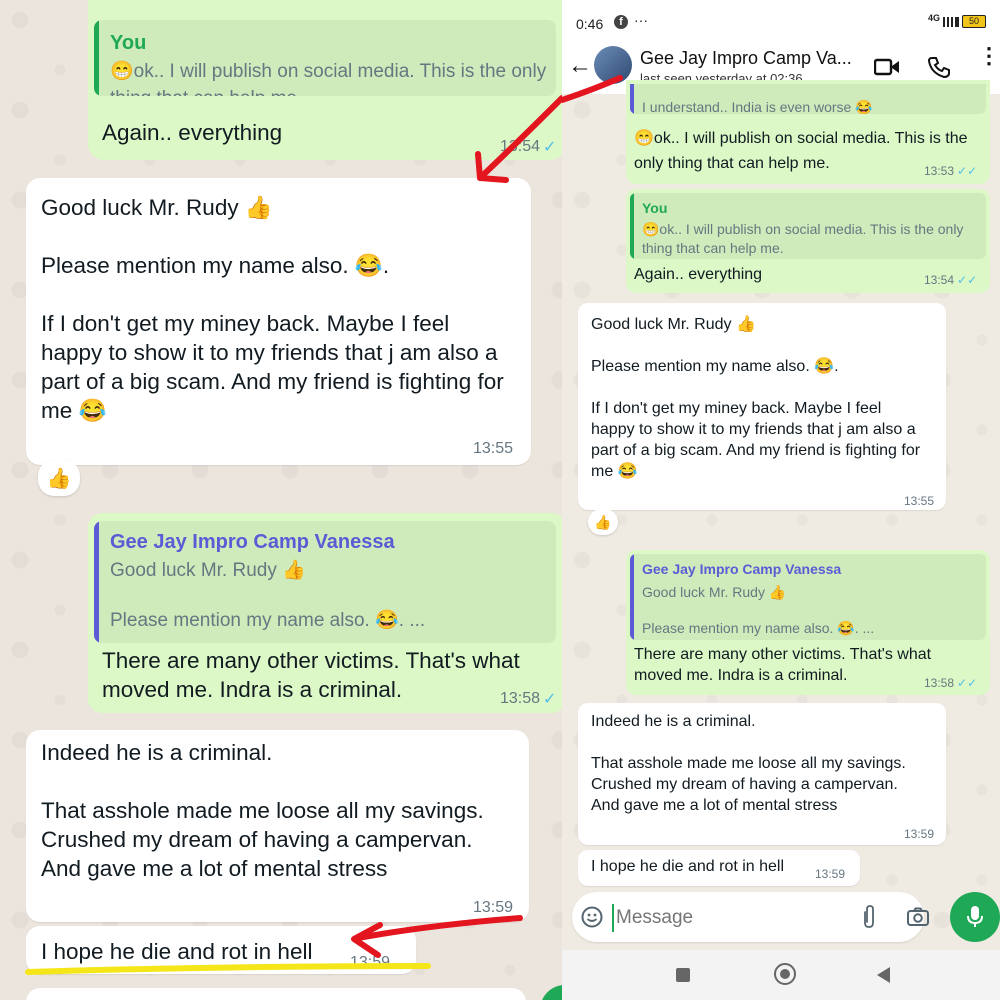 The height and width of the screenshot is (1000, 1000). Describe the element at coordinates (989, 56) in the screenshot. I see `more-options-icon: ⋮` at that location.